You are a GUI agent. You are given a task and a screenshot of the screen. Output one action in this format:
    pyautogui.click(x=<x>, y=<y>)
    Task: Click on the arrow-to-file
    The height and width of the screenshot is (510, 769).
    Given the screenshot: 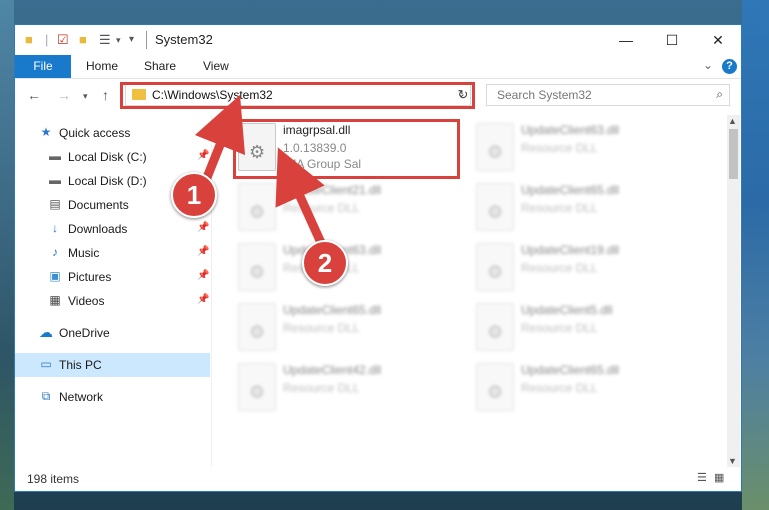 What is the action you would take?
    pyautogui.click(x=301, y=197)
    